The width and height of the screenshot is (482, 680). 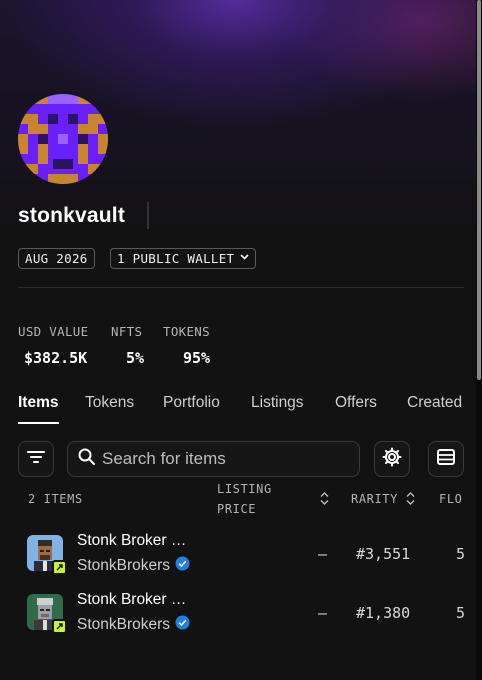 I want to click on filter-icon, so click(x=36, y=459).